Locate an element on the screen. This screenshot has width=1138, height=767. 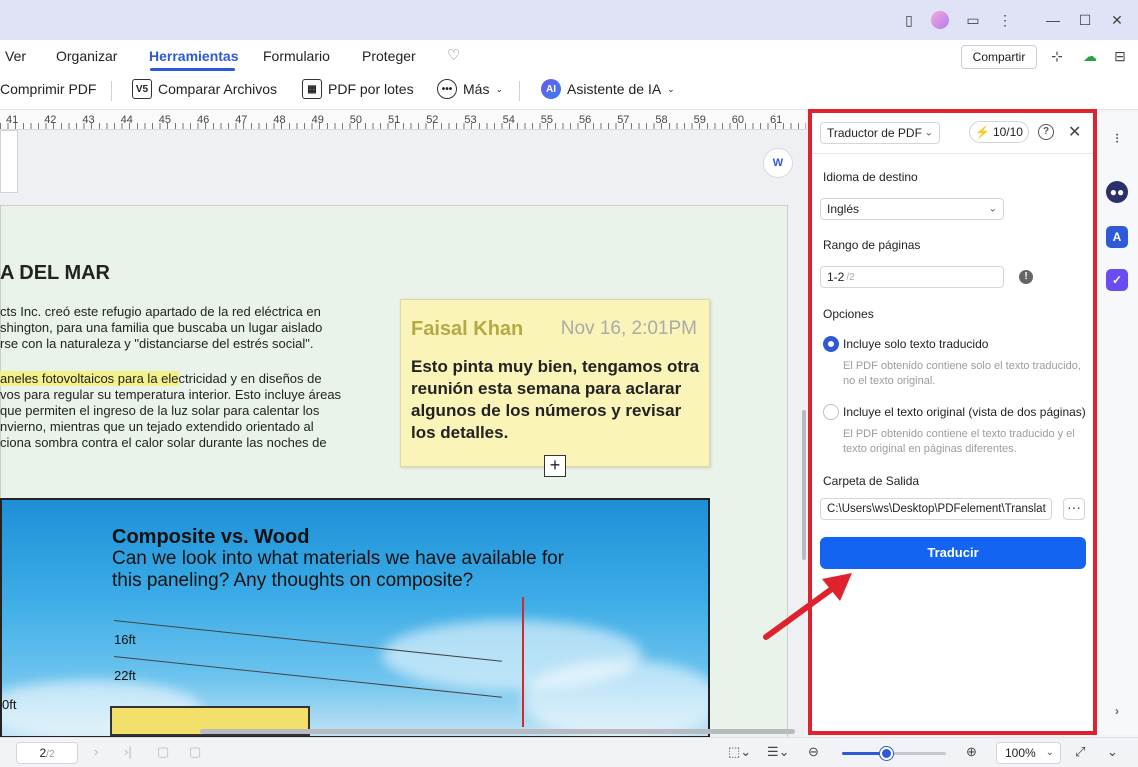
page-number-input: 2/2 is located at coordinates (47, 753).